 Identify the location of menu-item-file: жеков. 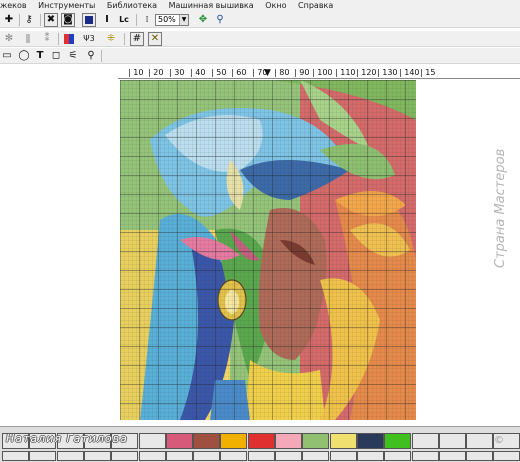
(13, 5).